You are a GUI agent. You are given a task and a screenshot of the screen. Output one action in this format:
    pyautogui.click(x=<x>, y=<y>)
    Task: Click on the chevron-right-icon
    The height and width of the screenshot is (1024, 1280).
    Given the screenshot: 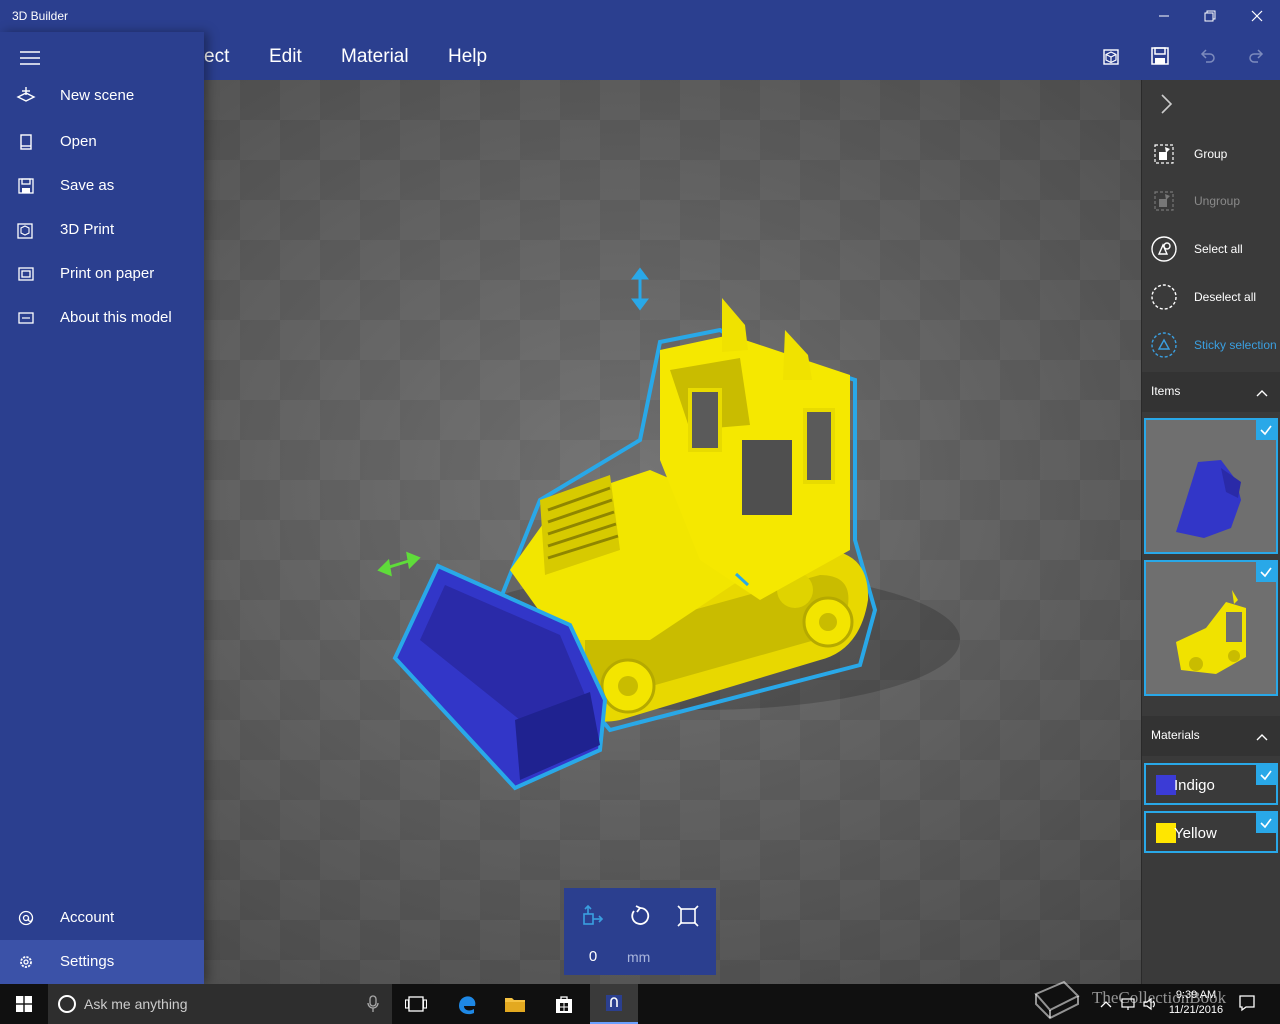 What is the action you would take?
    pyautogui.click(x=1167, y=104)
    